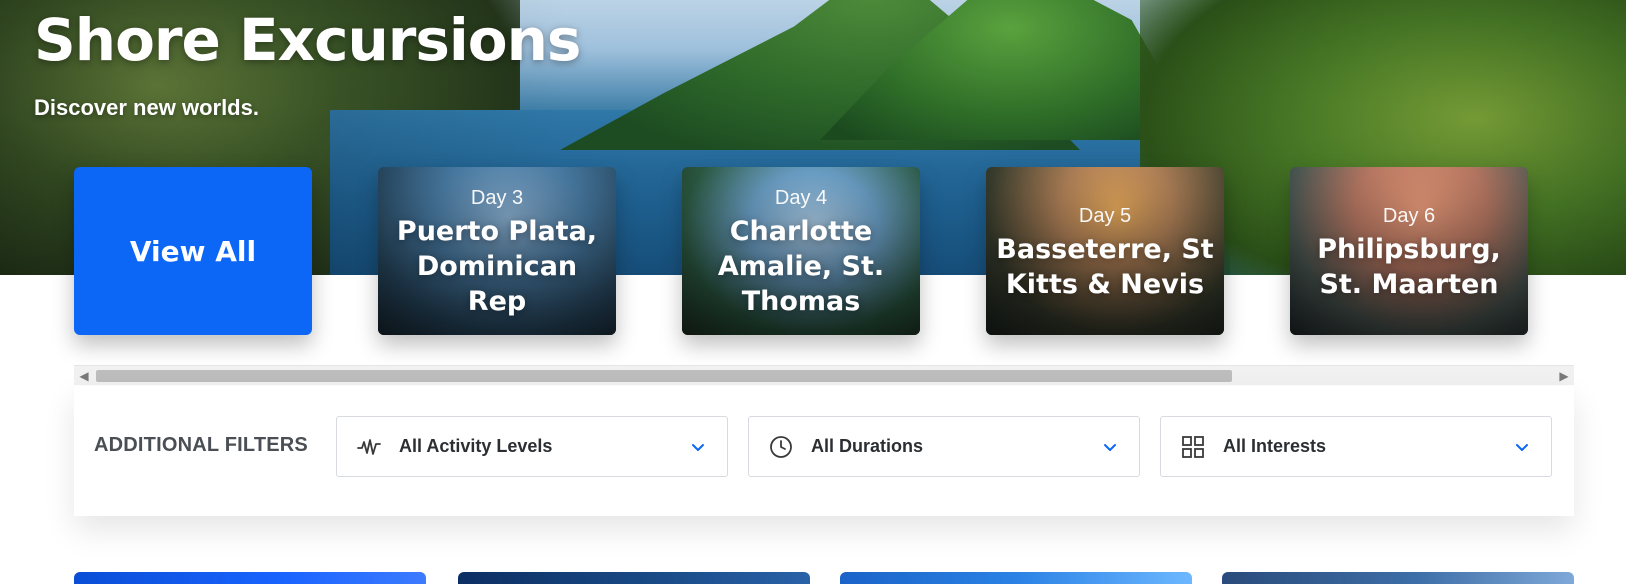 The height and width of the screenshot is (584, 1626). Describe the element at coordinates (1564, 376) in the screenshot. I see `scroll-right-icon: ▶` at that location.